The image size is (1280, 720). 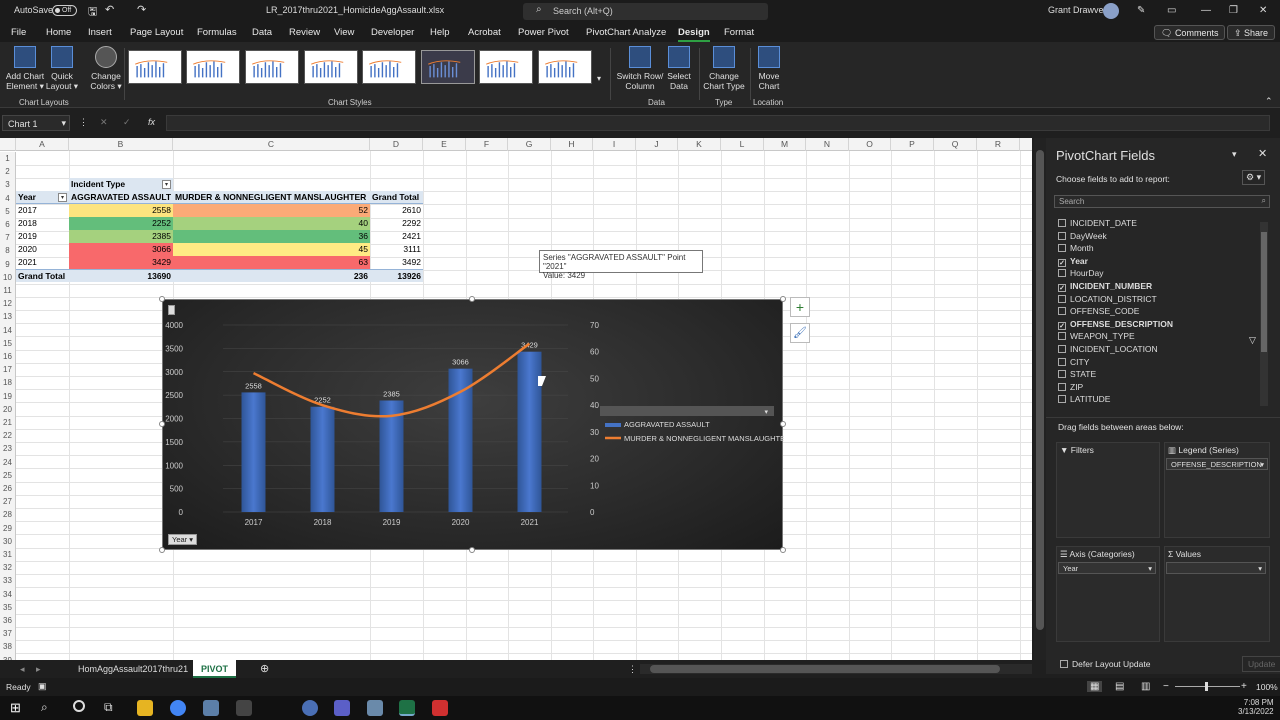 What do you see at coordinates (1115, 325) in the screenshot?
I see `field-item-offense-description: ✓ OFFENSE_DESCRIPTION` at bounding box center [1115, 325].